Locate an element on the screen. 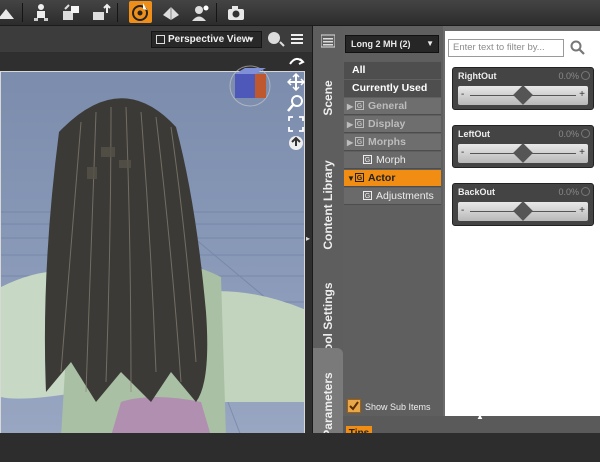 This screenshot has height=462, width=600. reset-camera-icon is located at coordinates (296, 143).